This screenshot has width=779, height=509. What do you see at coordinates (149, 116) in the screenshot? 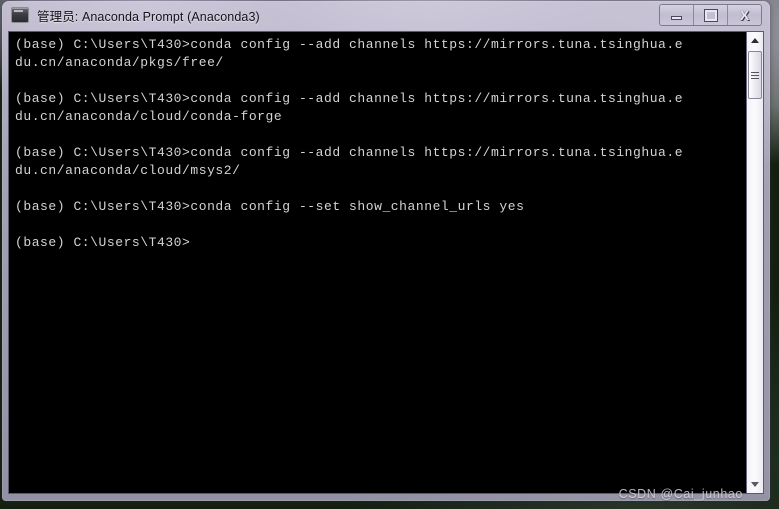
I see `terminal-line: du.cn/anaconda/cloud/conda-forge` at bounding box center [149, 116].